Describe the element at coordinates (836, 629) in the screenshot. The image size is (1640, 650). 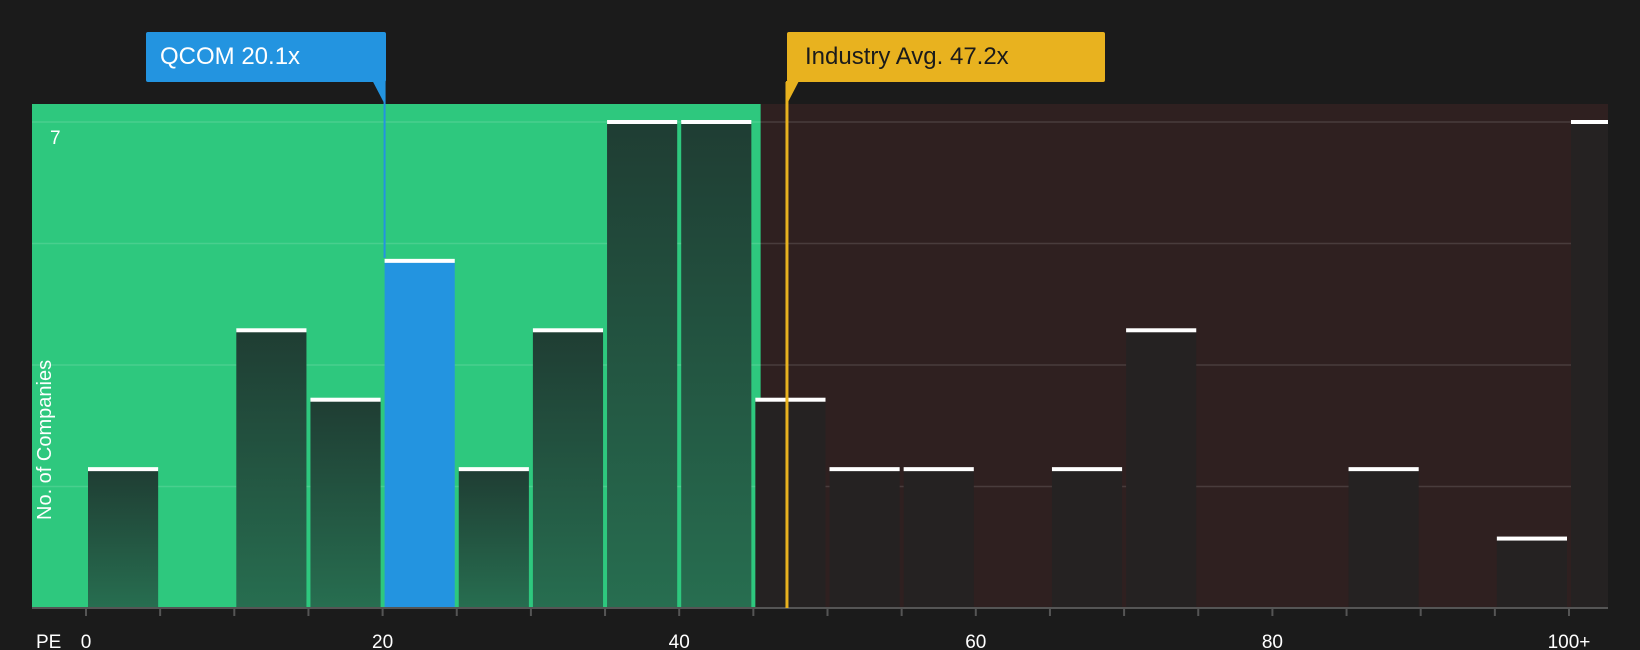
I see `x-axis-ticks: 0 20 40 60 80 100+` at that location.